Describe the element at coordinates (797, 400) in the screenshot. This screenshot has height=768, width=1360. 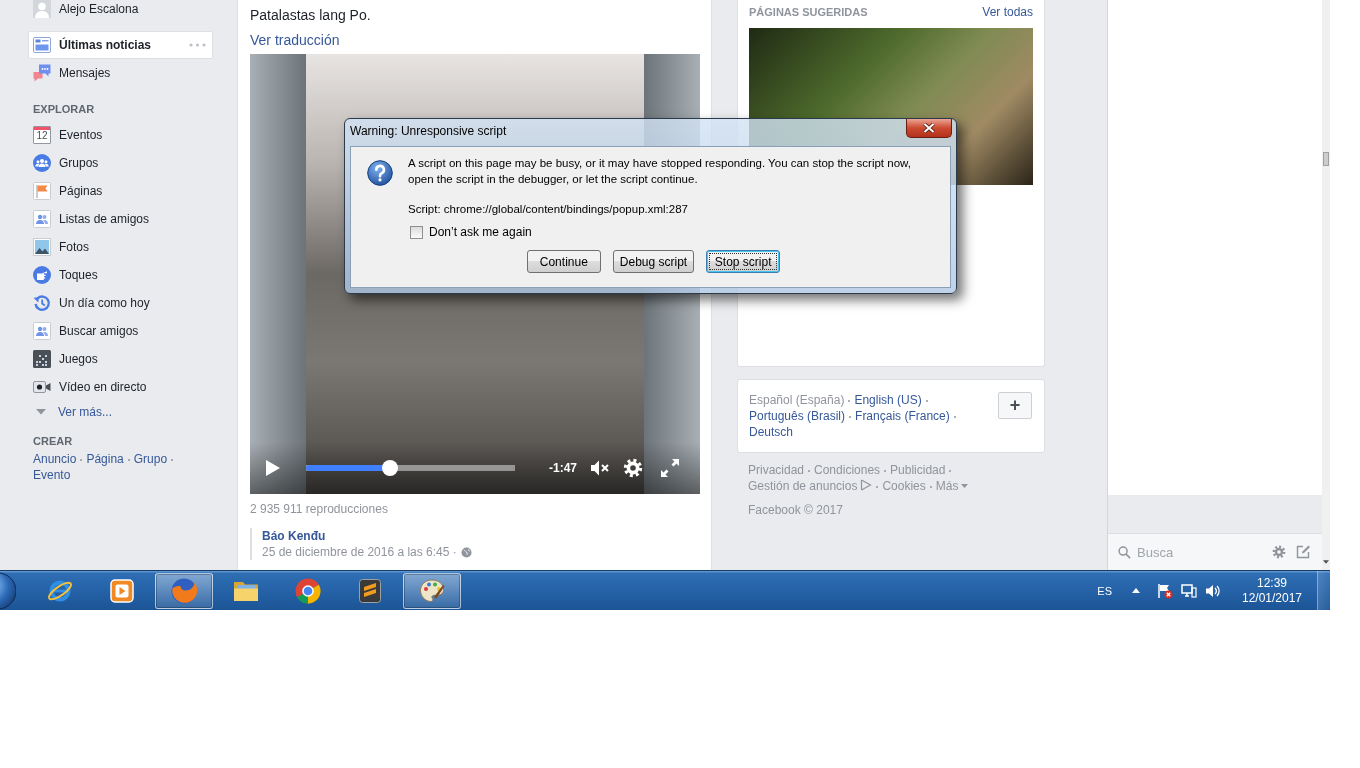
I see `current-language: Español (España)` at that location.